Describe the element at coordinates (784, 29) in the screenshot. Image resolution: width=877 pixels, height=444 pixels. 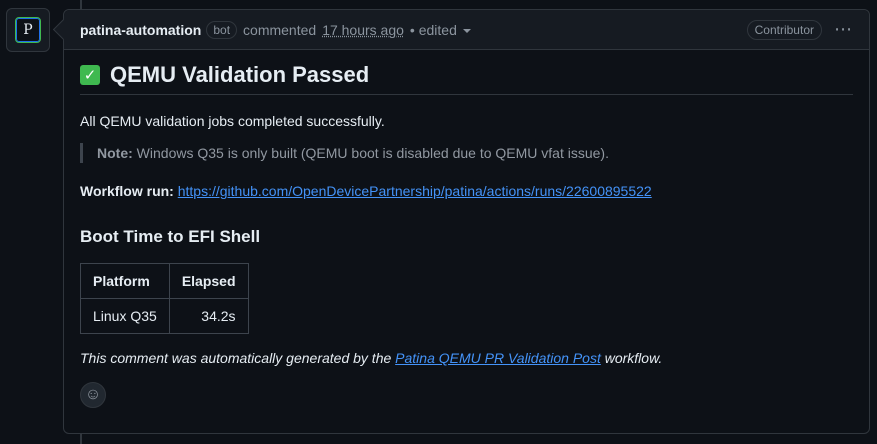
I see `contributor-badge: Contributor` at that location.